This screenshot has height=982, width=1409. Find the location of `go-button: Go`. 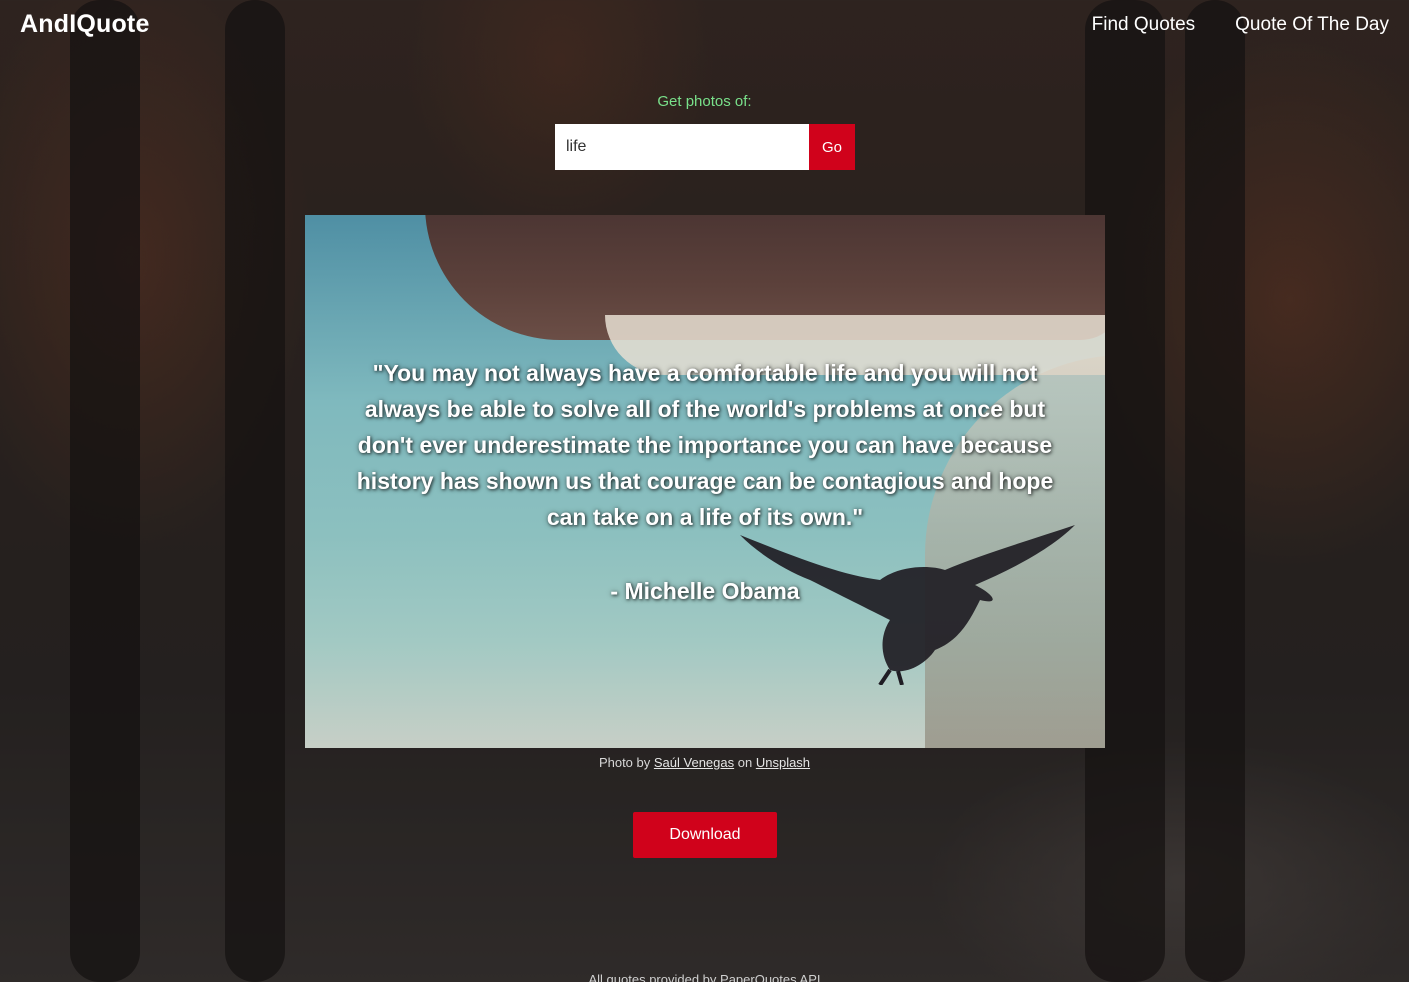

go-button: Go is located at coordinates (832, 147).